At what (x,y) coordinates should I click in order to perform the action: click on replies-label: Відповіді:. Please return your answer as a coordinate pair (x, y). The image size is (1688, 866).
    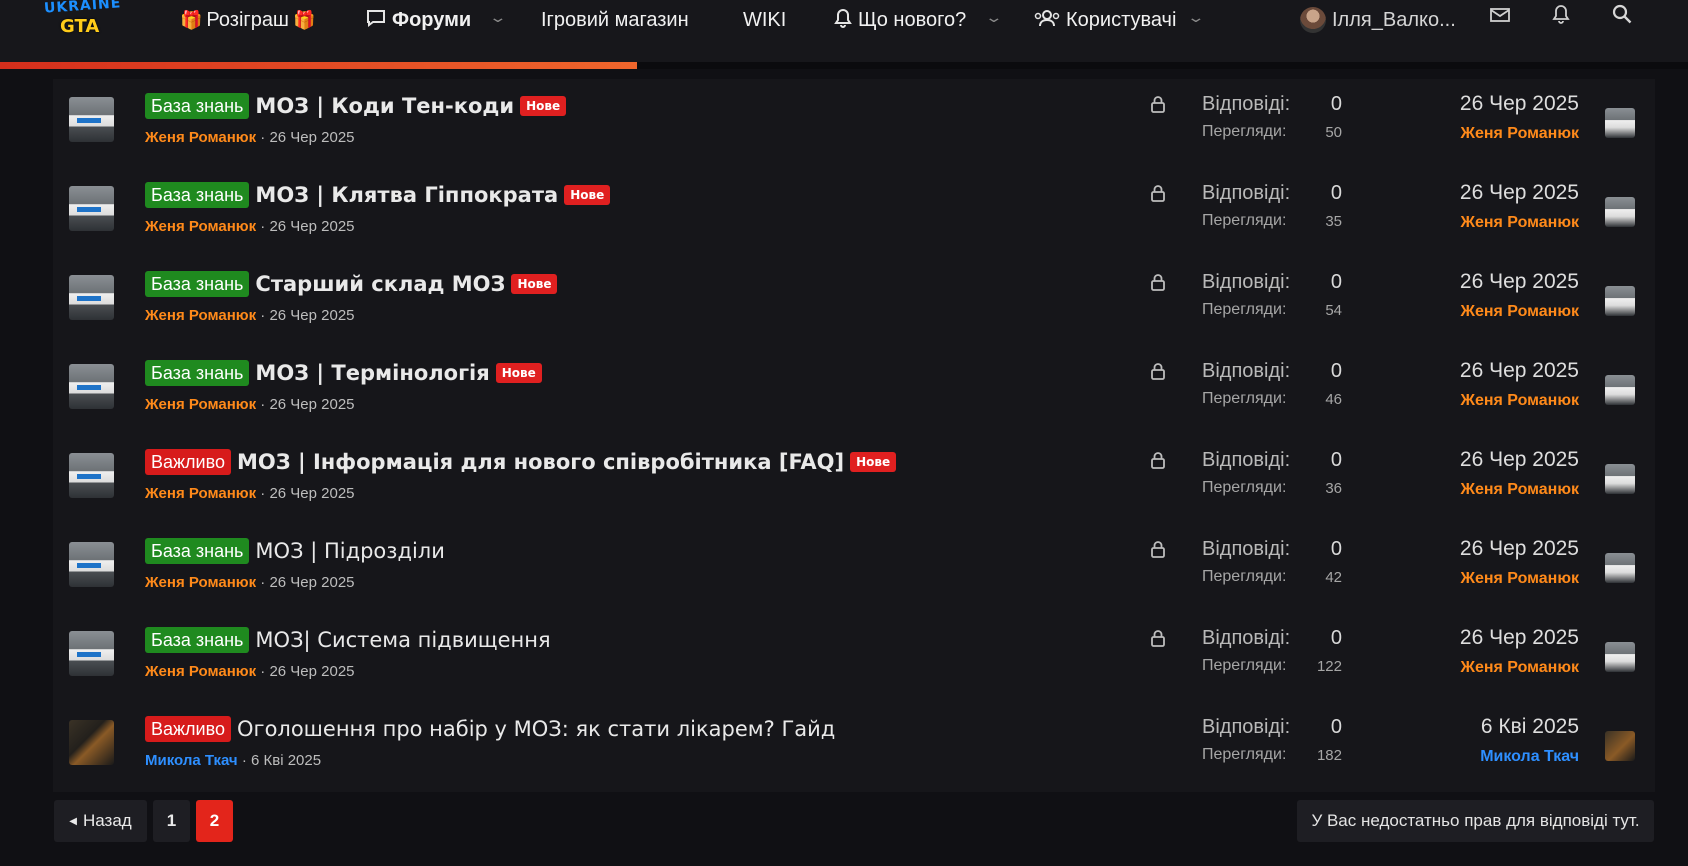
    Looking at the image, I should click on (1246, 460).